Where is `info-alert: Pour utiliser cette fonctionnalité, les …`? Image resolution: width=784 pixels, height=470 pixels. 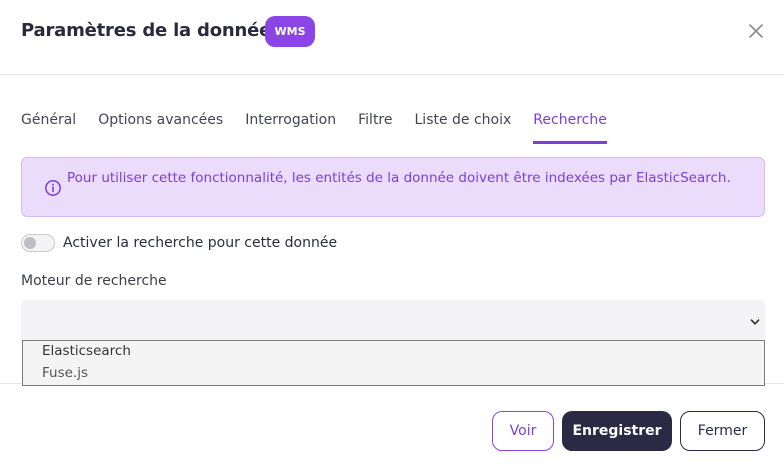 info-alert: Pour utiliser cette fonctionnalité, les … is located at coordinates (393, 187).